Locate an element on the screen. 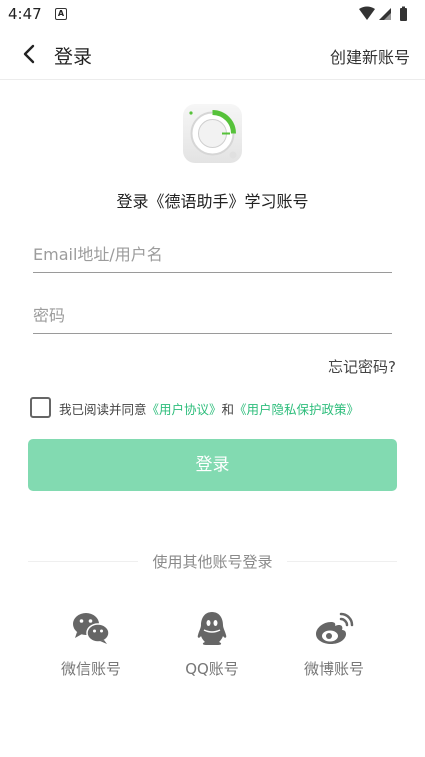  back-button is located at coordinates (30, 54).